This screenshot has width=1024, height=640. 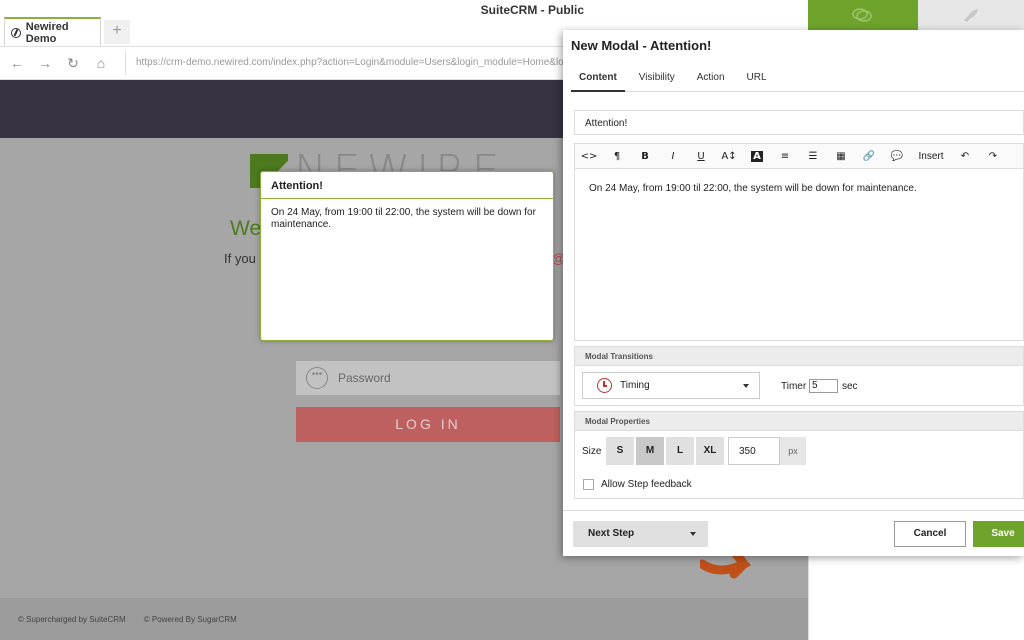 What do you see at coordinates (532, 10) in the screenshot?
I see `app-title: SuiteCRM - Public` at bounding box center [532, 10].